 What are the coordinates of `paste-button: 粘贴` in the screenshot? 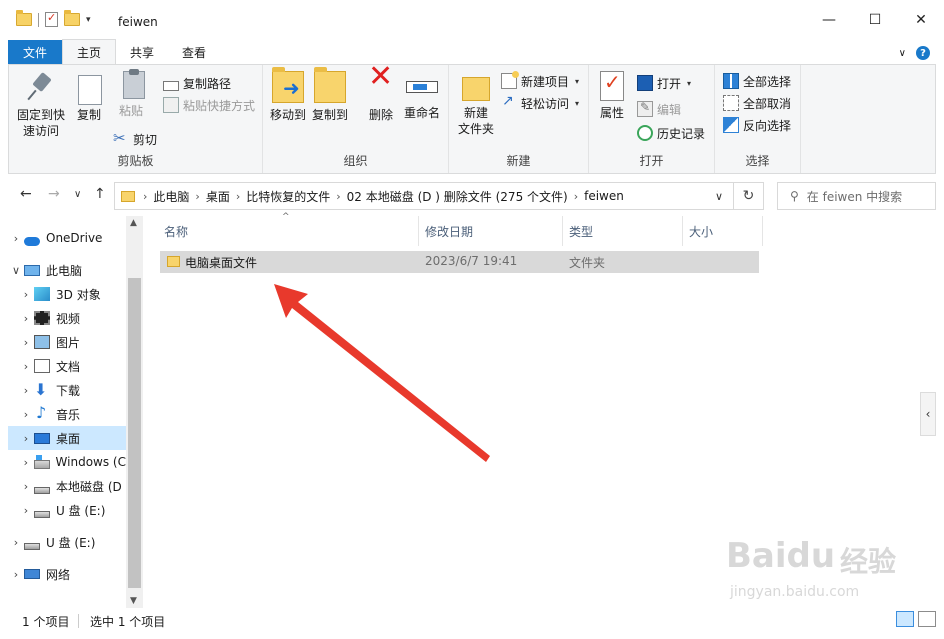 It's located at (131, 94).